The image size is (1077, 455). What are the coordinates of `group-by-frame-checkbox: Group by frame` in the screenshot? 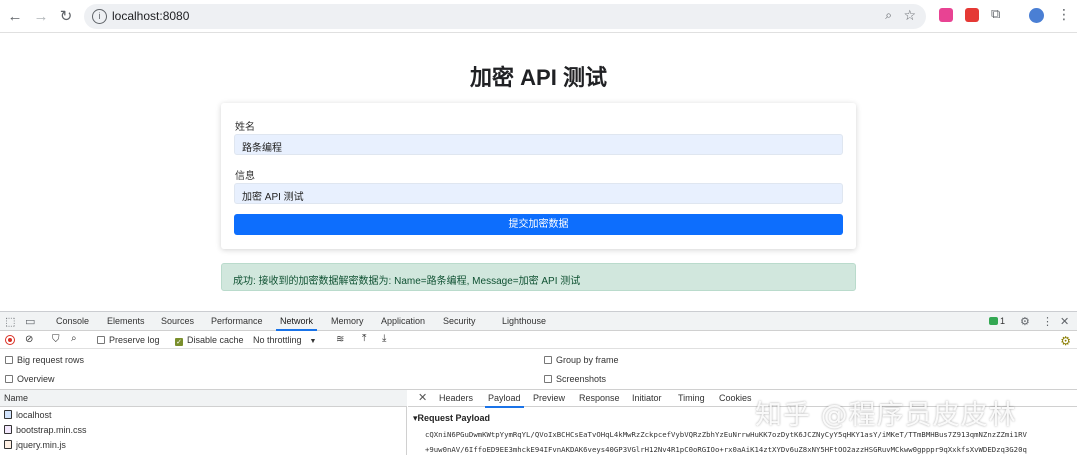 It's located at (581, 360).